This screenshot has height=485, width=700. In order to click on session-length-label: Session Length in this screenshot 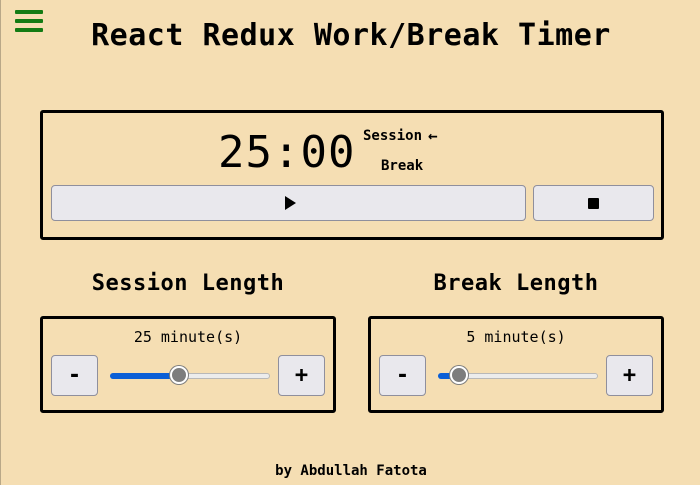, I will do `click(188, 283)`.